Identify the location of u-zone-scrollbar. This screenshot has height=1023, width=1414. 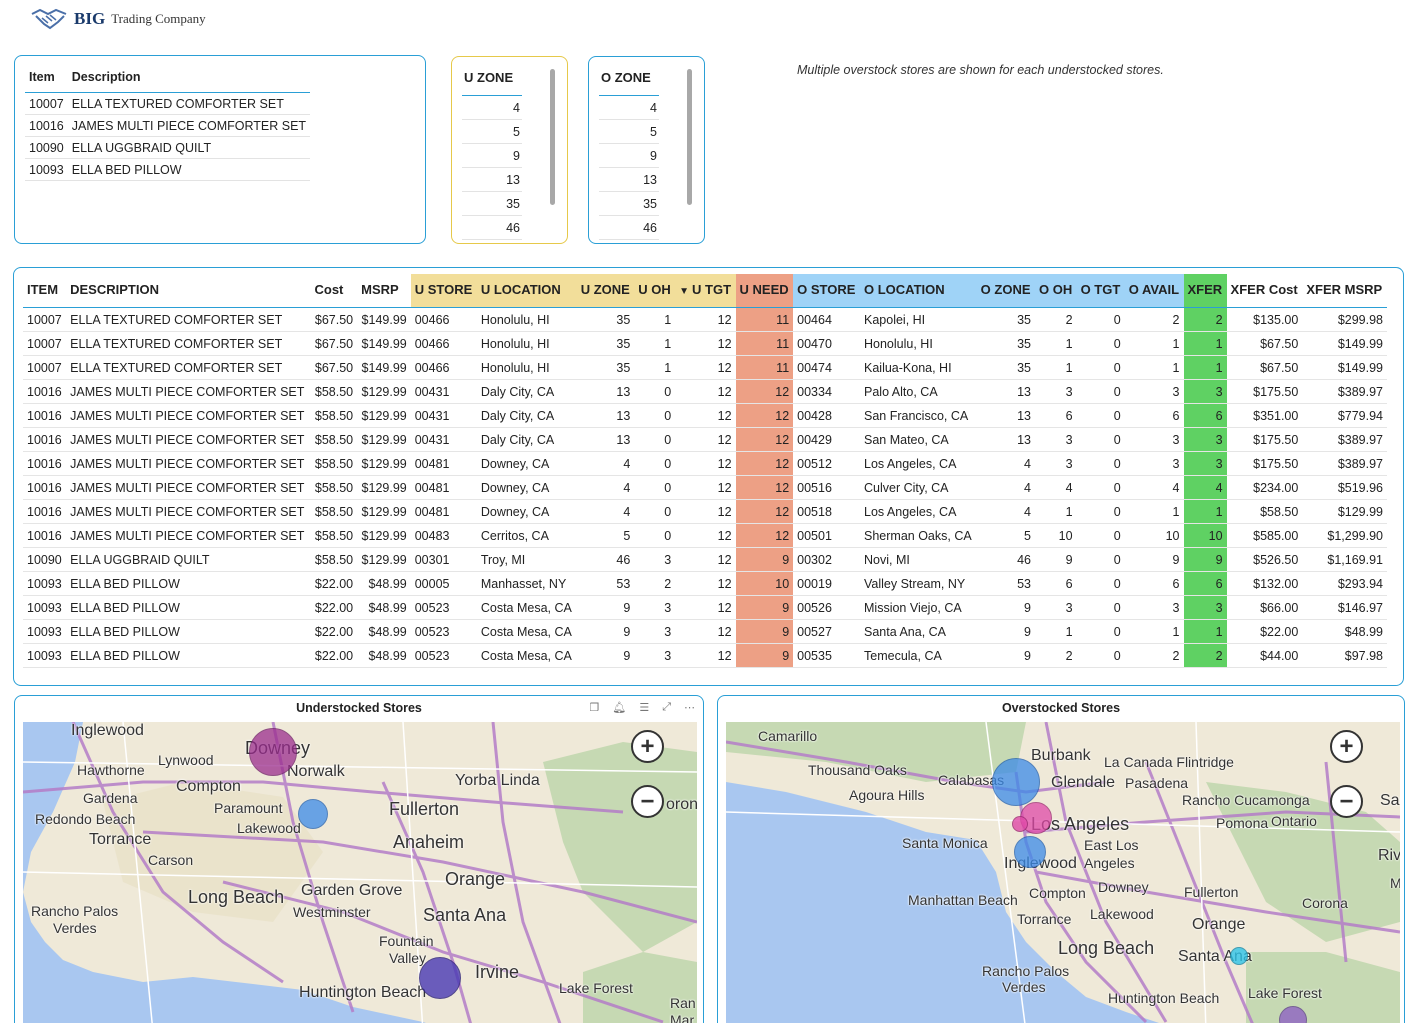
(552, 137).